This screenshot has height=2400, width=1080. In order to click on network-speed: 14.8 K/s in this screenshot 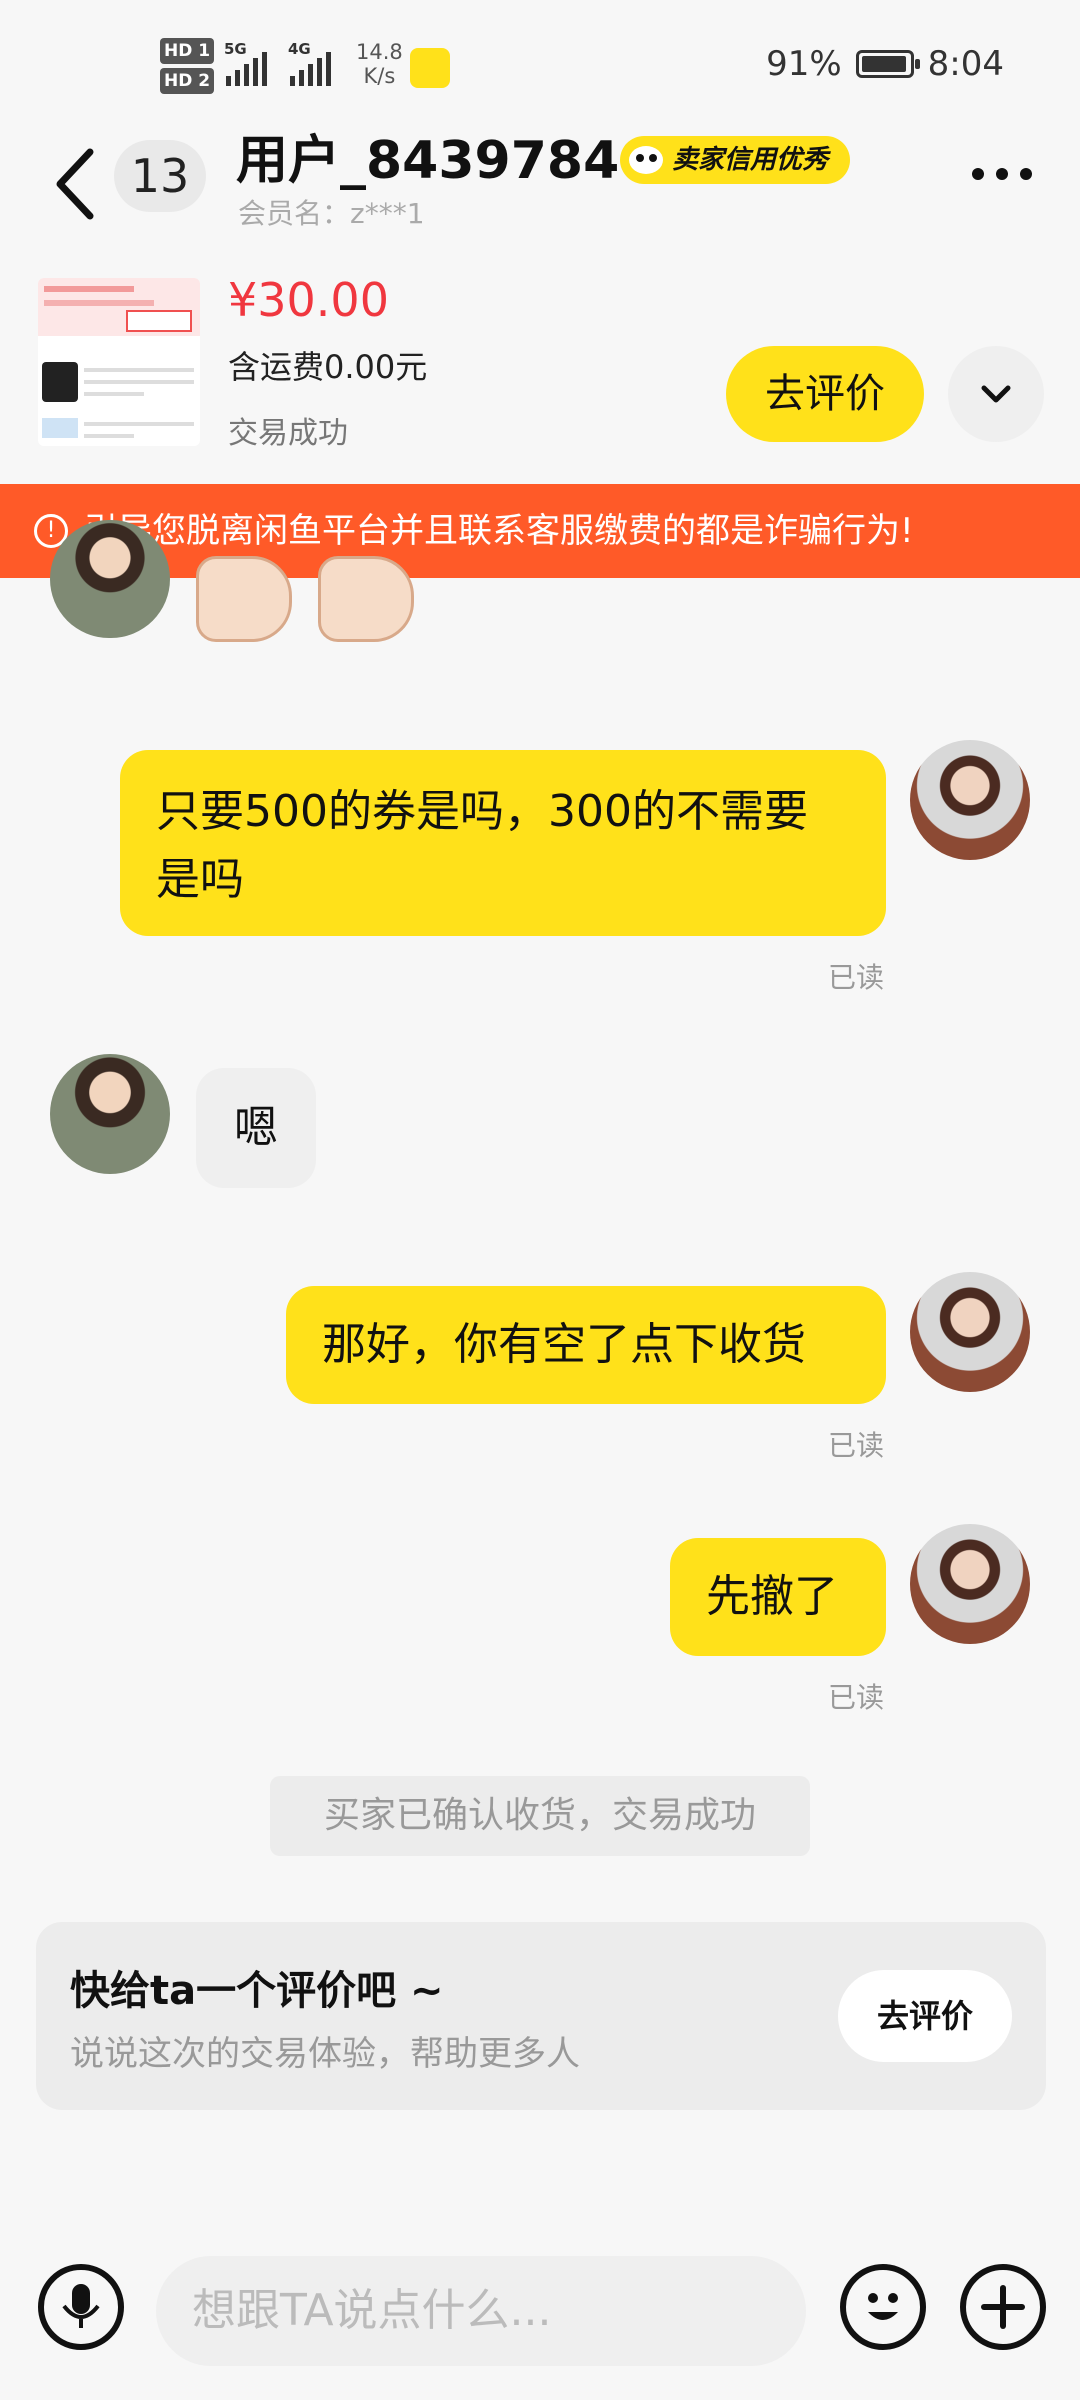, I will do `click(379, 64)`.